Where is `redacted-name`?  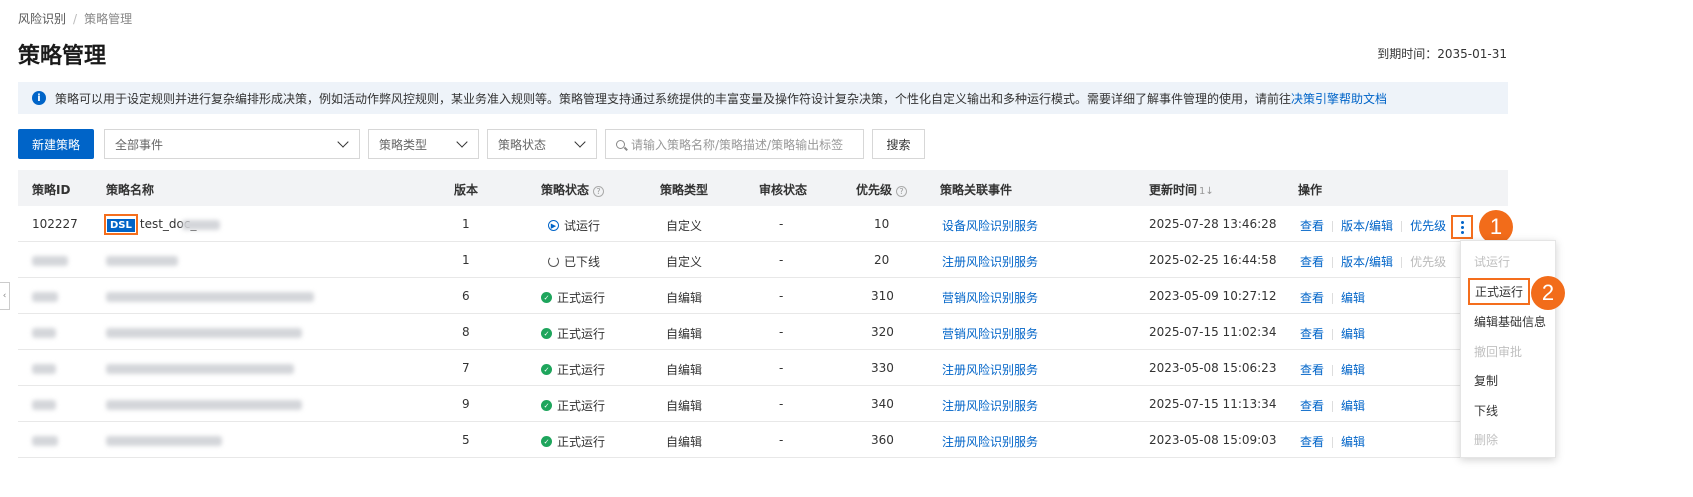 redacted-name is located at coordinates (204, 405).